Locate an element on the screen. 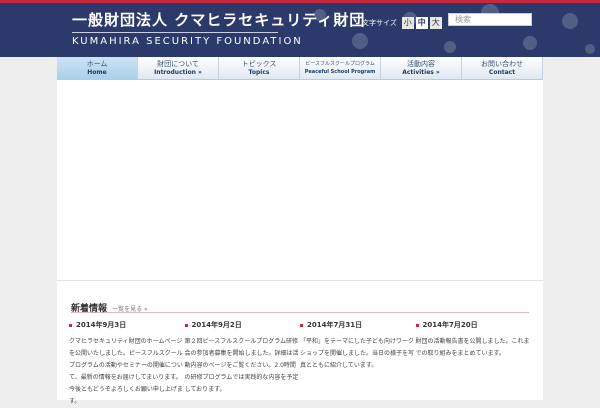 This screenshot has width=600, height=408. news-header: 新着情報 一覧を見る » is located at coordinates (300, 305).